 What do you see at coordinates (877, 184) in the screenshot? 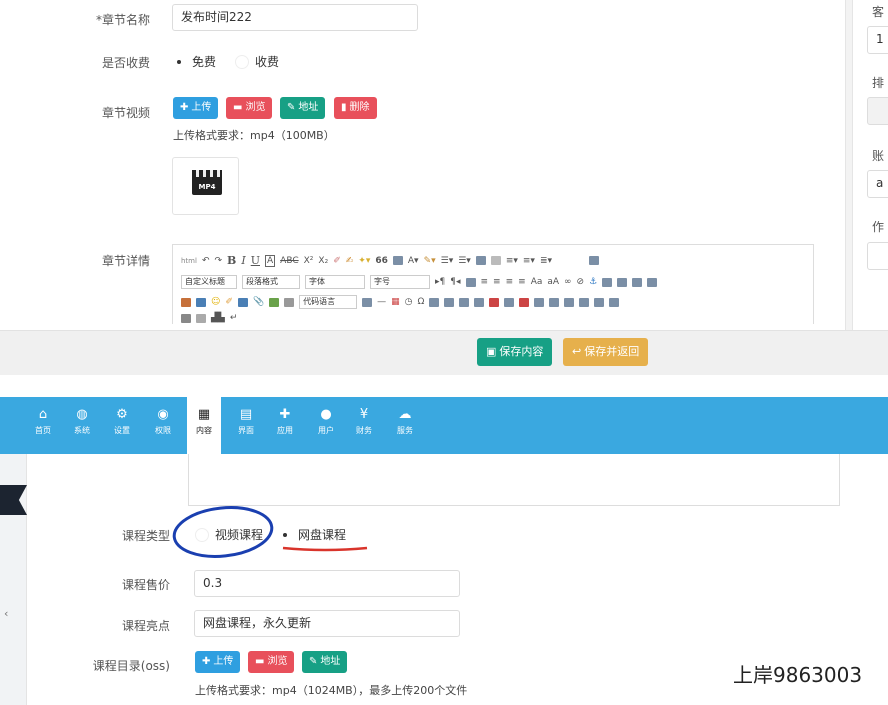
I see `right-input-3: a` at bounding box center [877, 184].